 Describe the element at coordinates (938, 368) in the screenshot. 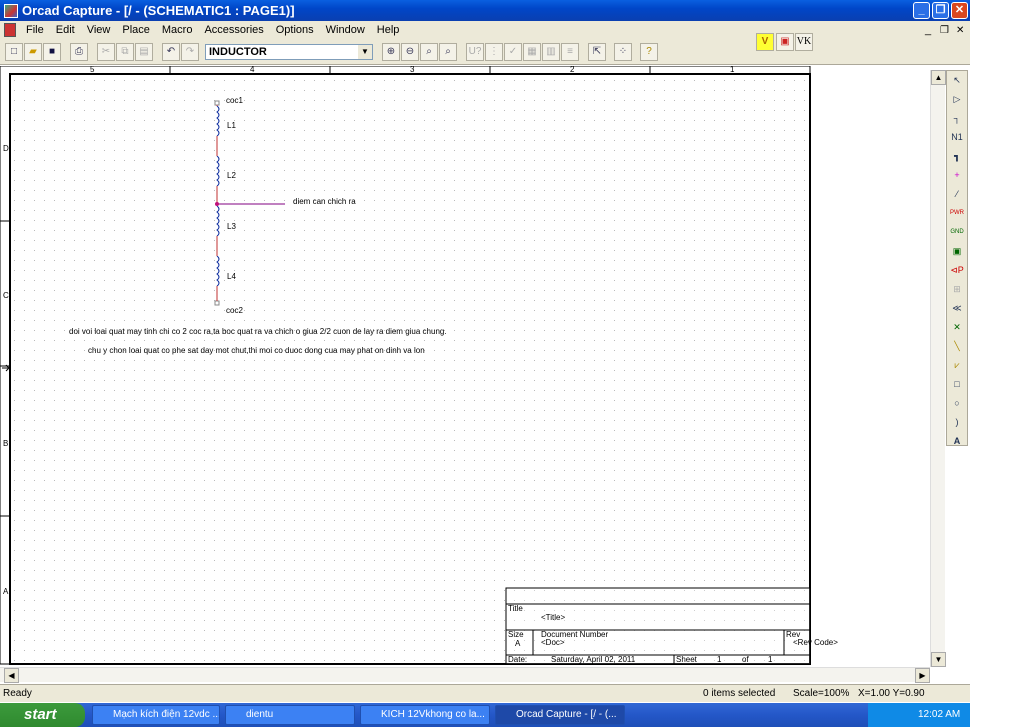

I see `vertical-scrollbar: ▲ ▼` at that location.